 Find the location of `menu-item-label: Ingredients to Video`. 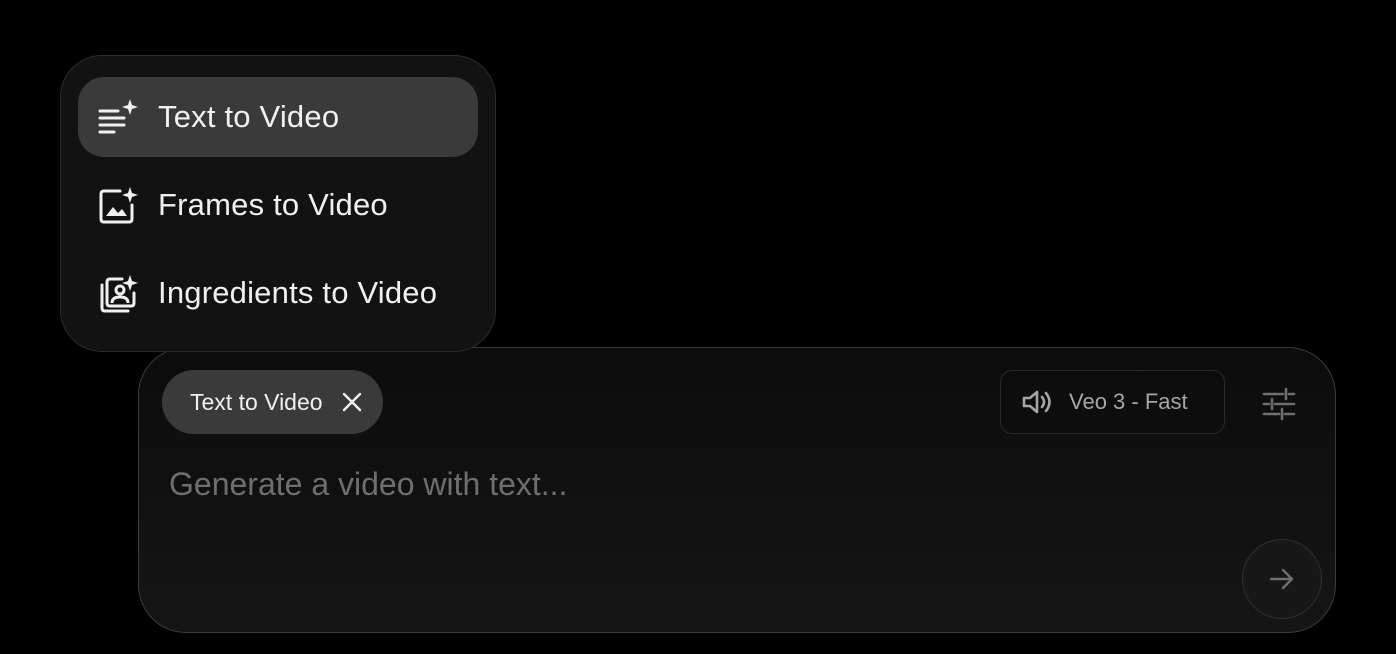

menu-item-label: Ingredients to Video is located at coordinates (298, 292).